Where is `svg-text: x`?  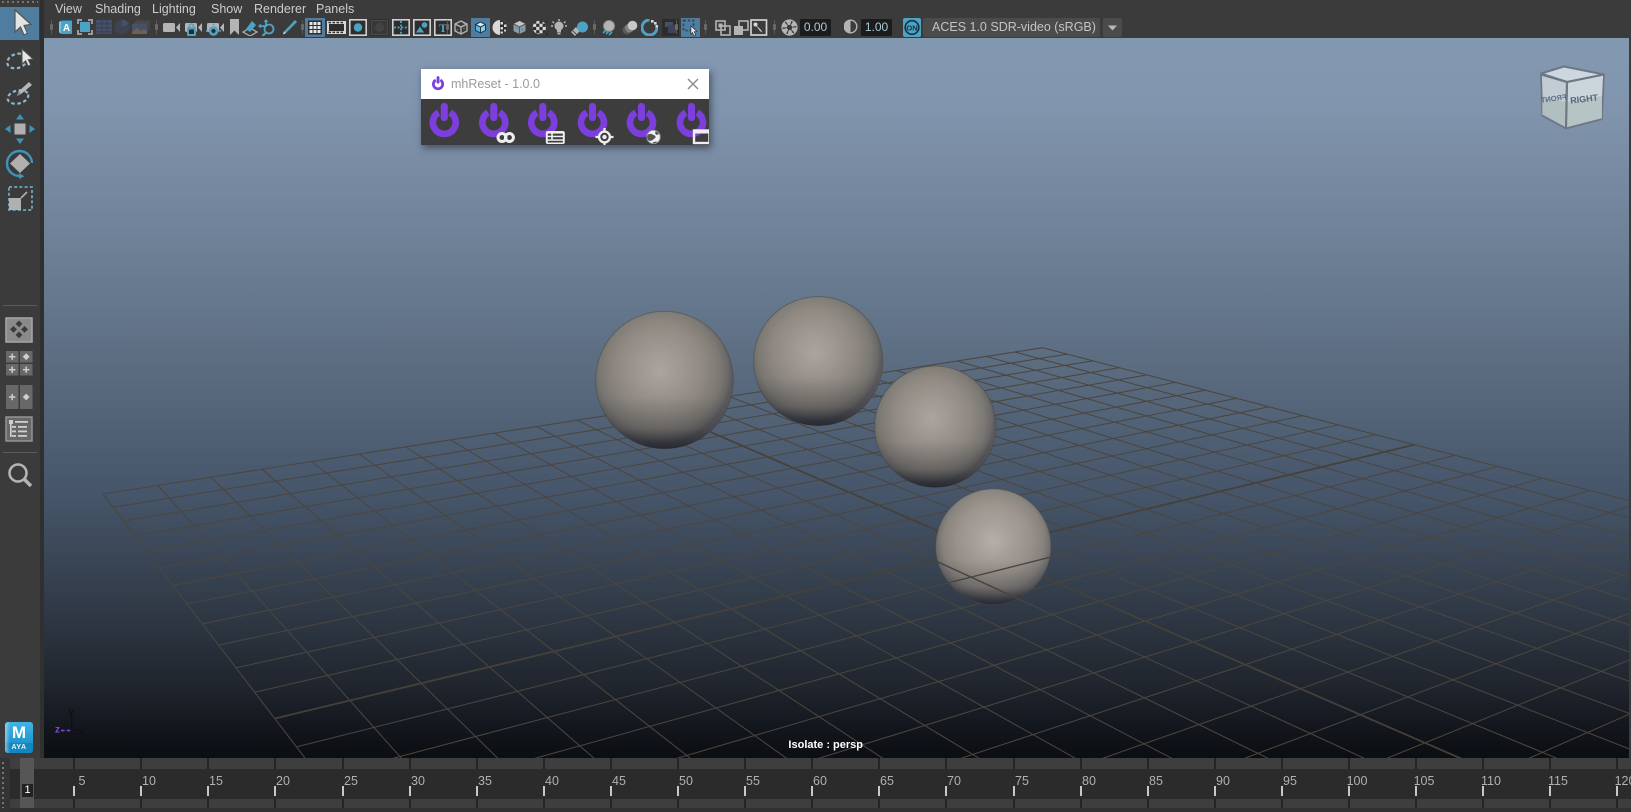
svg-text: x is located at coordinates (82, 732).